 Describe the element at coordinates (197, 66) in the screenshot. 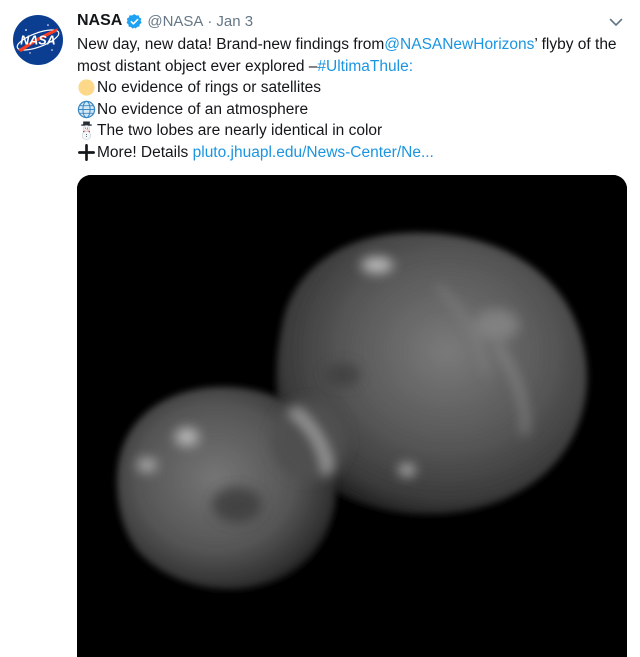

I see `tweet-text-segment: most distant object ever explored –` at that location.